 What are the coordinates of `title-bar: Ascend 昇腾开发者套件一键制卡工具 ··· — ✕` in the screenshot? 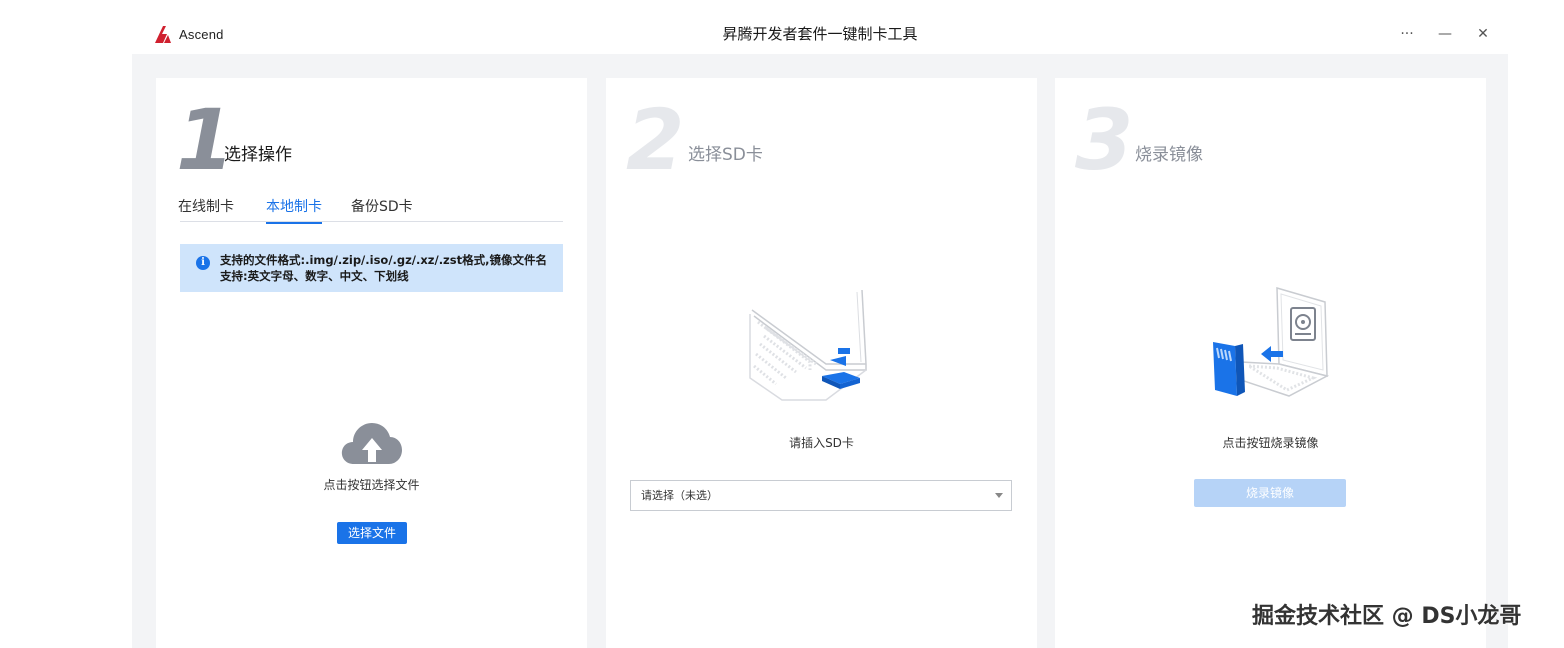 It's located at (820, 34).